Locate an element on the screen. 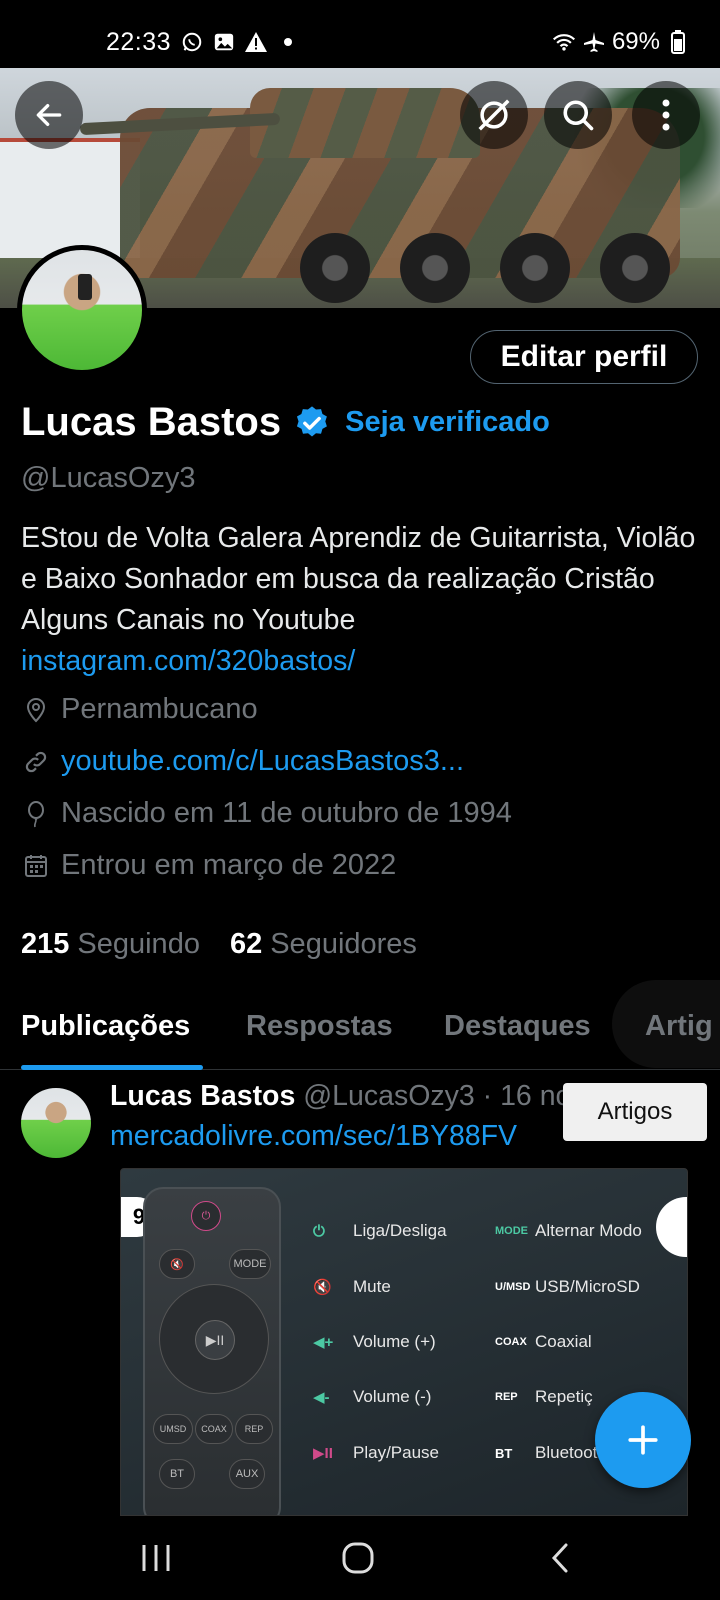 The image size is (720, 1600). followers-link: 62 Seguidores is located at coordinates (323, 944).